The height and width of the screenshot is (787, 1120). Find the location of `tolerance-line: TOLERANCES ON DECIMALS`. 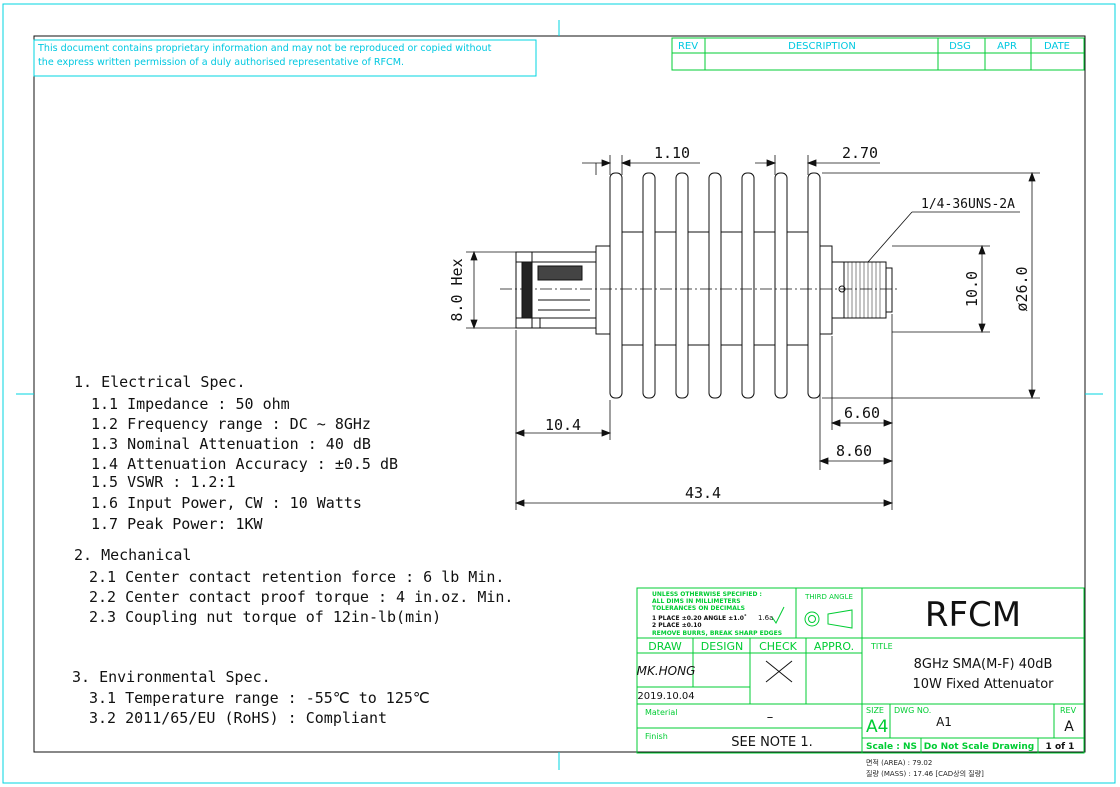

tolerance-line: TOLERANCES ON DECIMALS is located at coordinates (698, 608).